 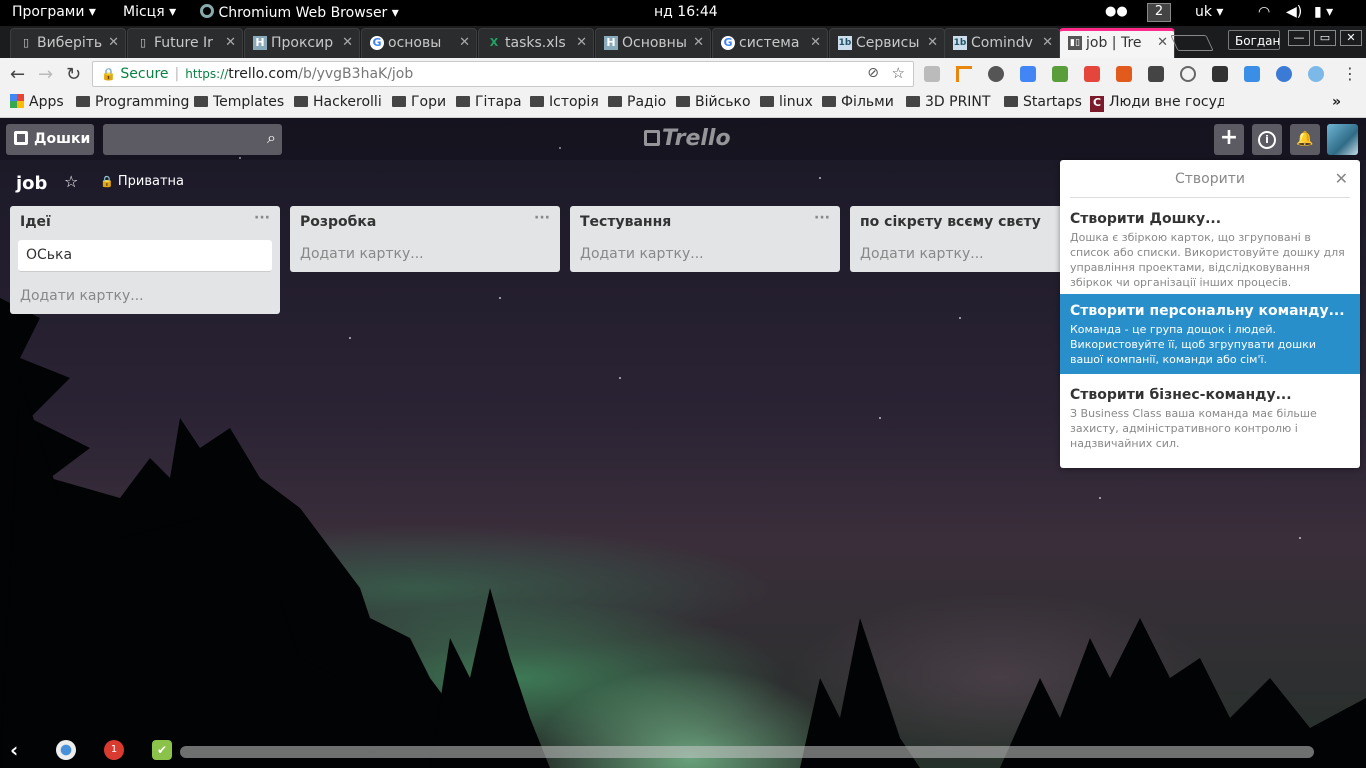 I want to click on bookmark-folder: Гори, so click(x=419, y=102).